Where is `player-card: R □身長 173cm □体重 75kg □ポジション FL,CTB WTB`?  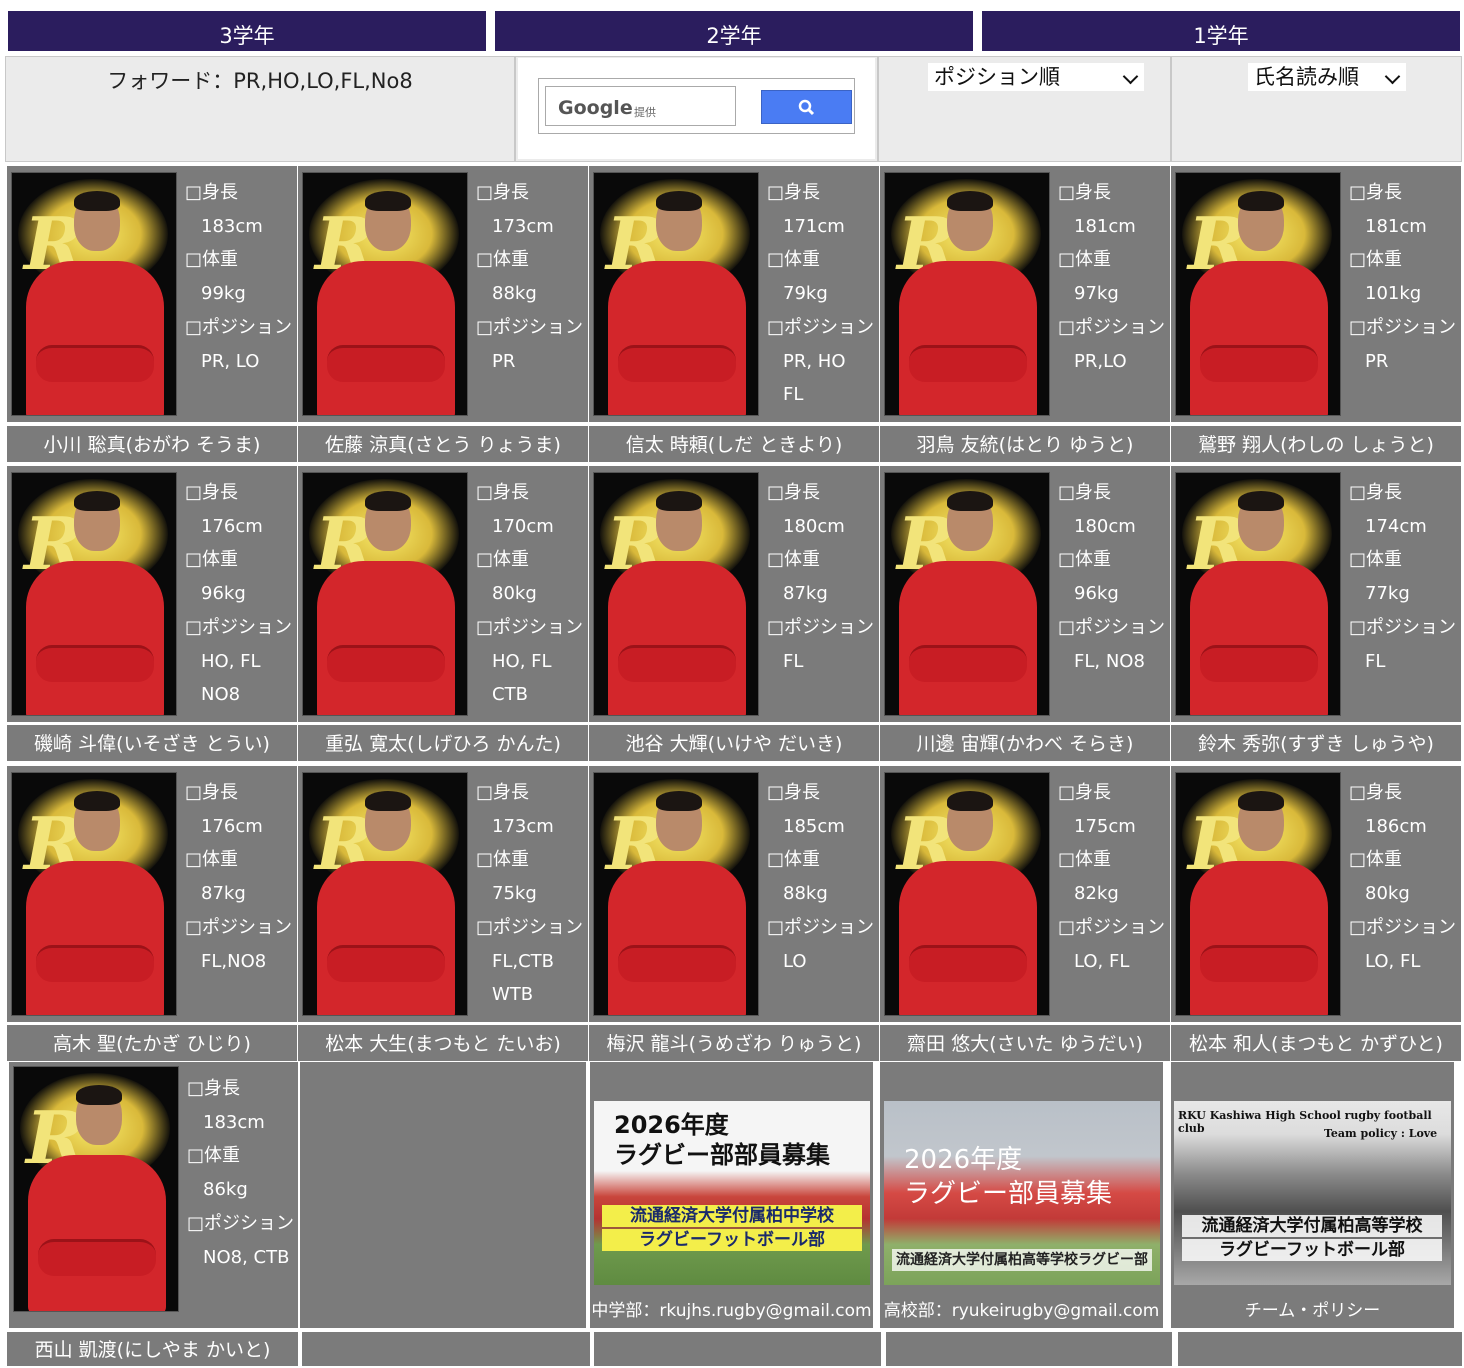 player-card: R □身長 173cm □体重 75kg □ポジション FL,CTB WTB is located at coordinates (443, 894).